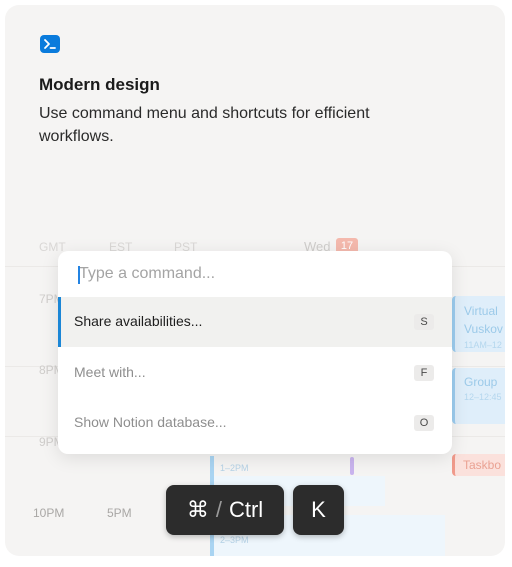  I want to click on event-time: 12–12:45, so click(483, 397).